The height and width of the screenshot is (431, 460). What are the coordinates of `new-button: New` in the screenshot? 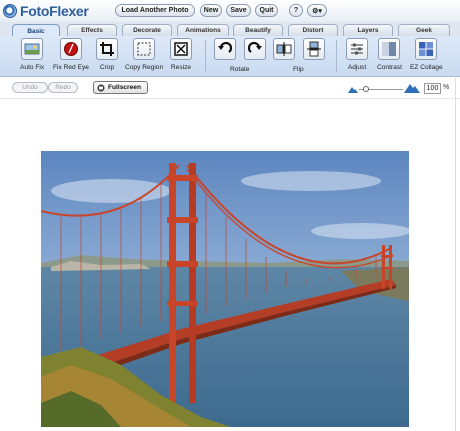 It's located at (211, 10).